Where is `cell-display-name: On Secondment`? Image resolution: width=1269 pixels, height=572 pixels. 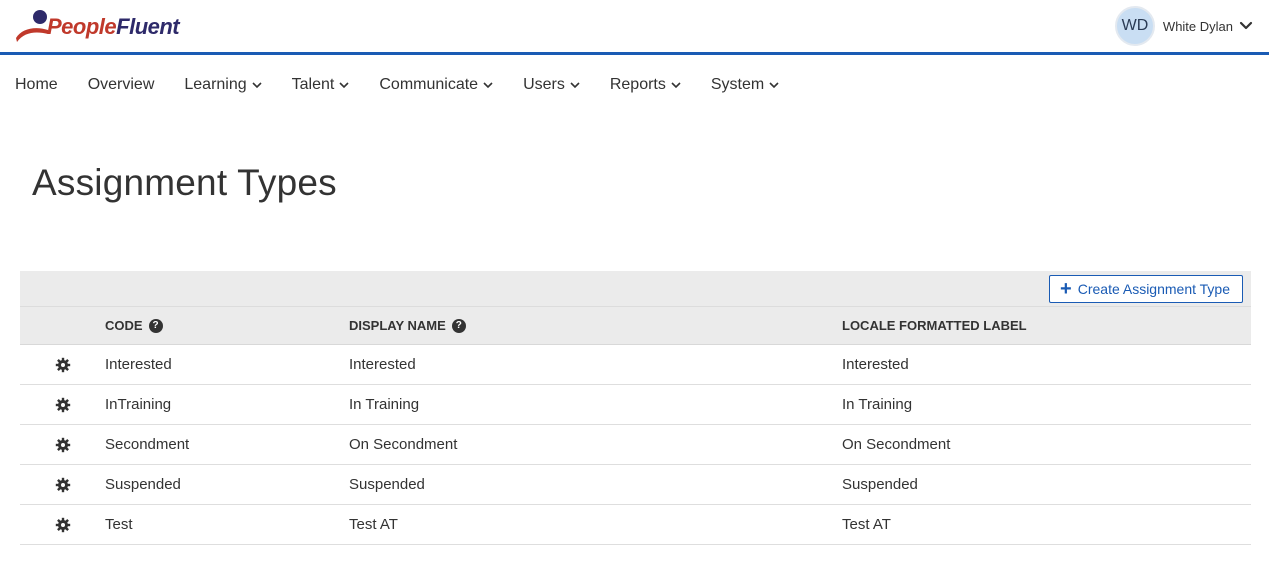
cell-display-name: On Secondment is located at coordinates (403, 444).